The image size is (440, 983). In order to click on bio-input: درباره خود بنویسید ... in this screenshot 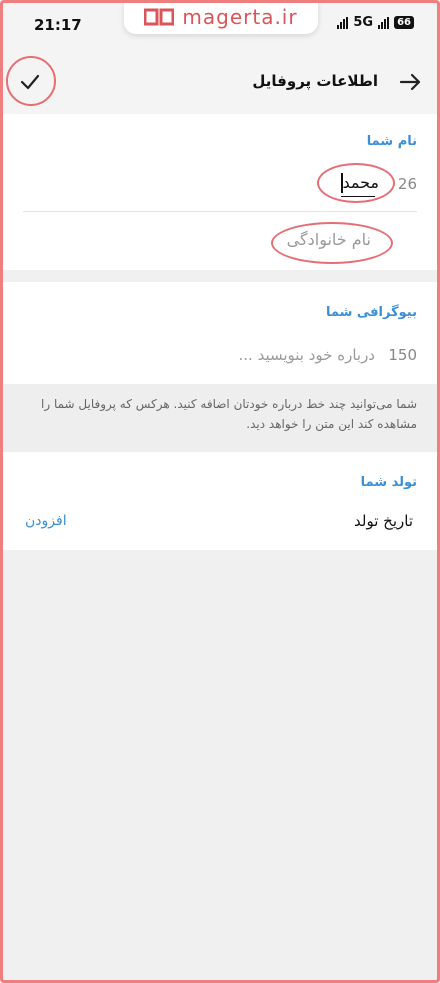, I will do `click(307, 355)`.